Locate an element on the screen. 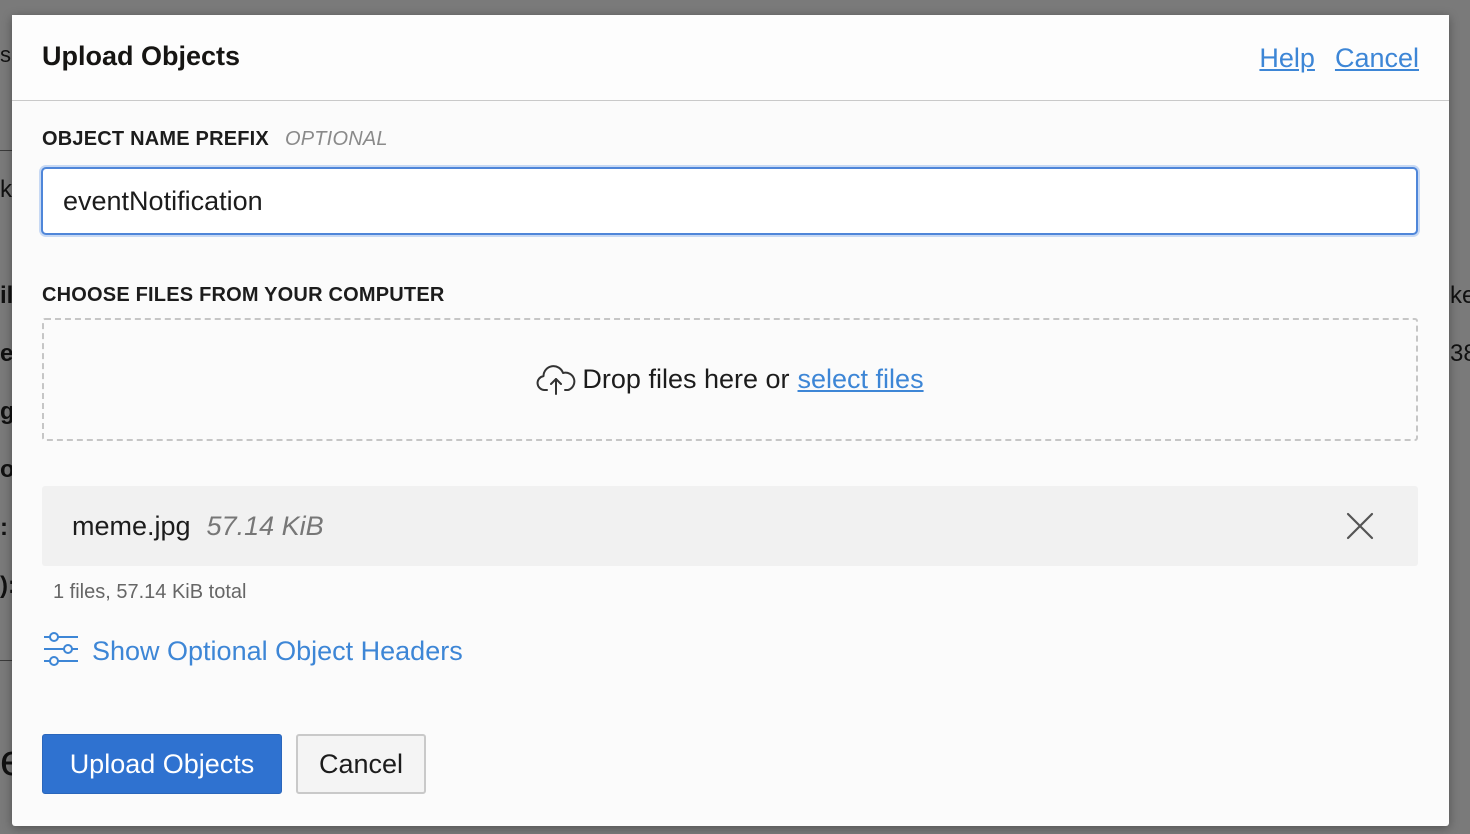 Image resolution: width=1470 pixels, height=834 pixels. remove-file-button is located at coordinates (1360, 526).